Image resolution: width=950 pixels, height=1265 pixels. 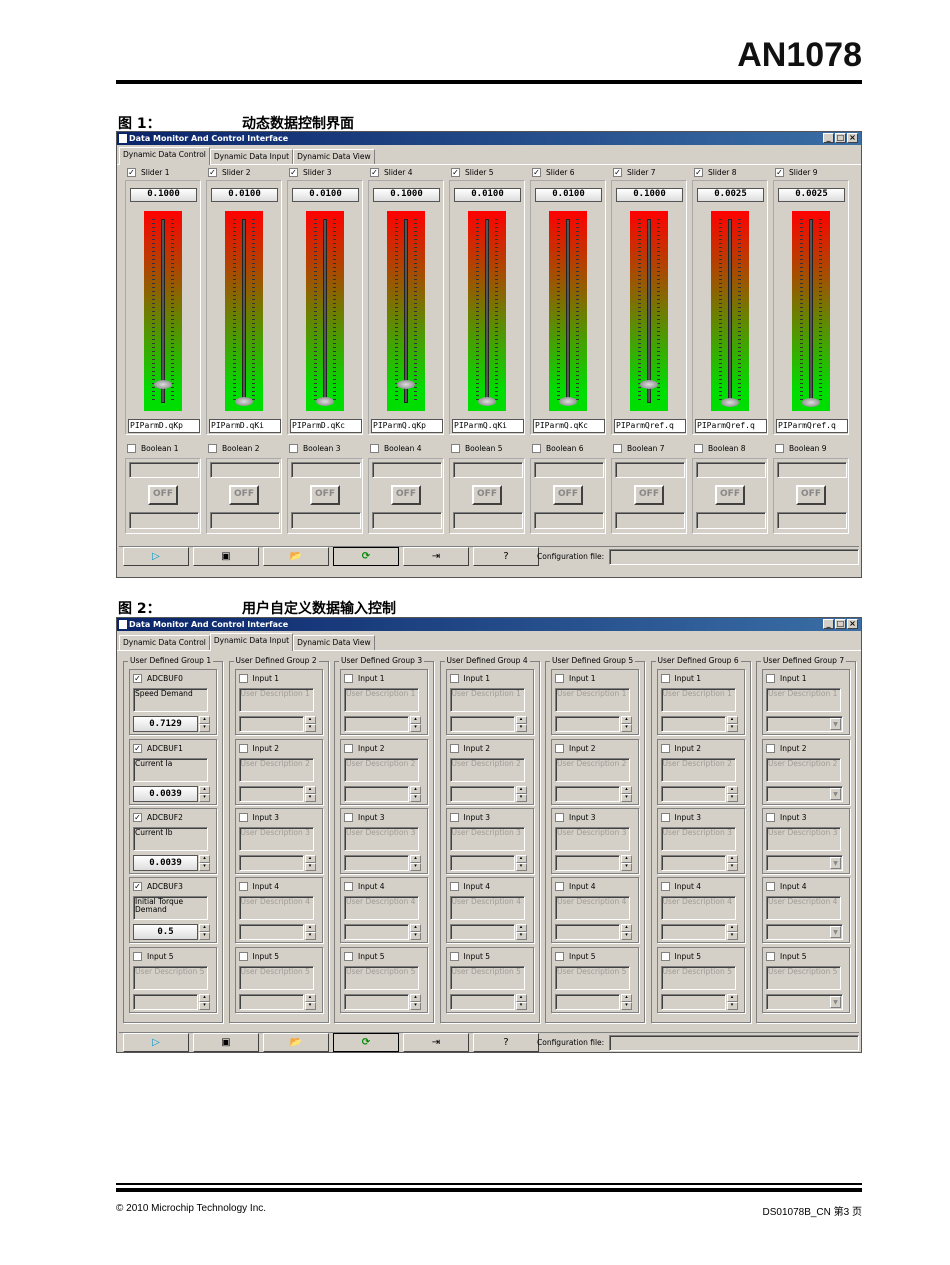 What do you see at coordinates (634, 172) in the screenshot?
I see `slider-enable-checkbox: ✓ Slider 7` at bounding box center [634, 172].